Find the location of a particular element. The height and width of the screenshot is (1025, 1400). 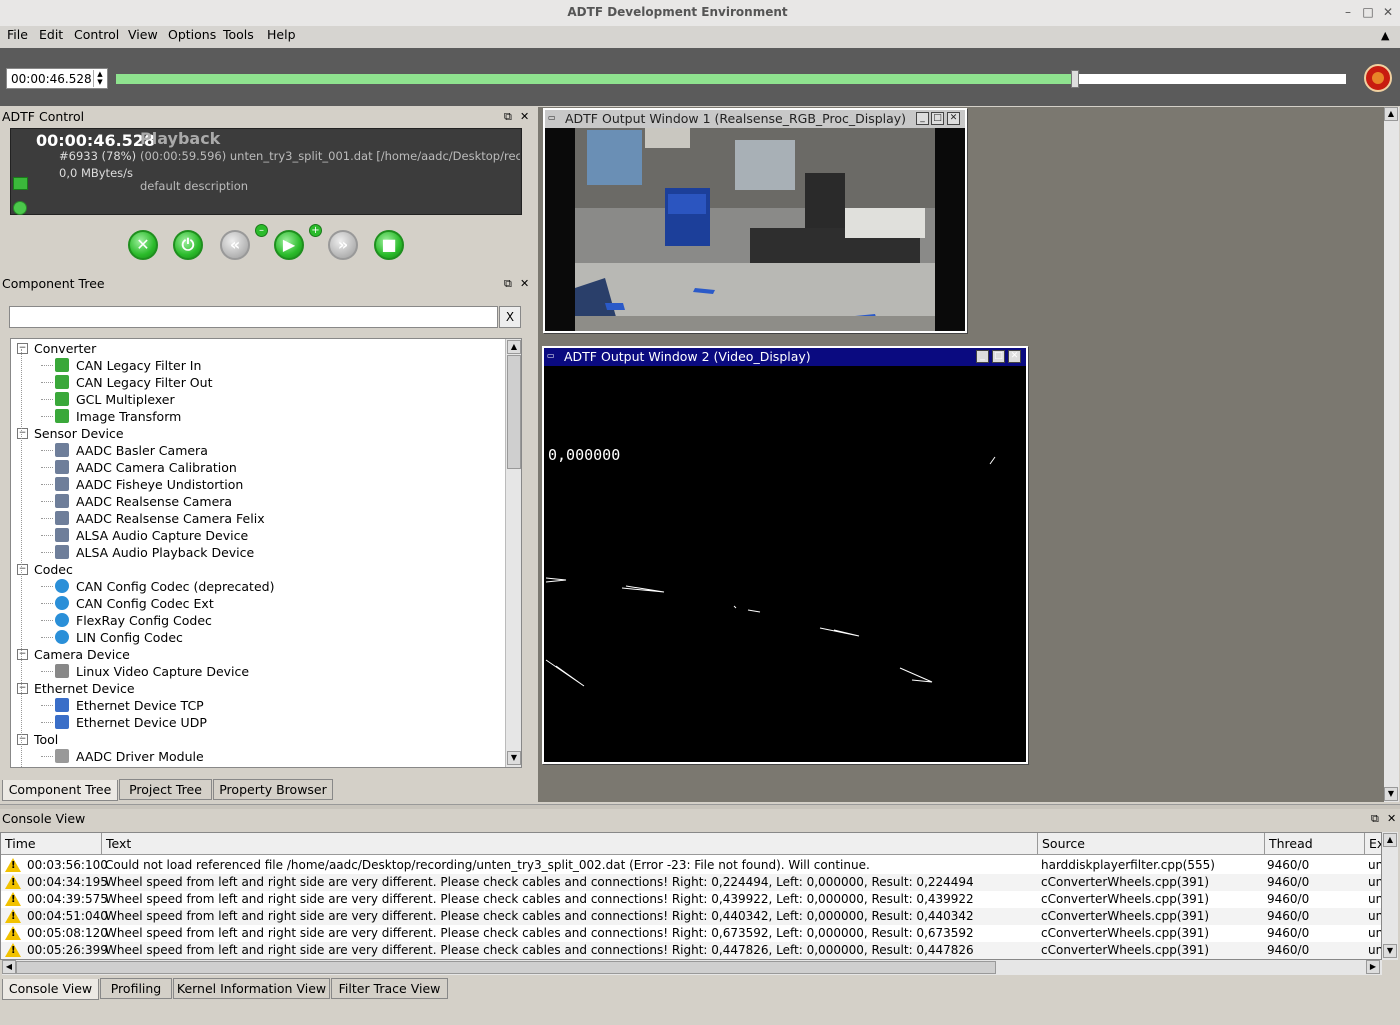

tab-kernel-information-view: Kernel Information View is located at coordinates (251, 988).